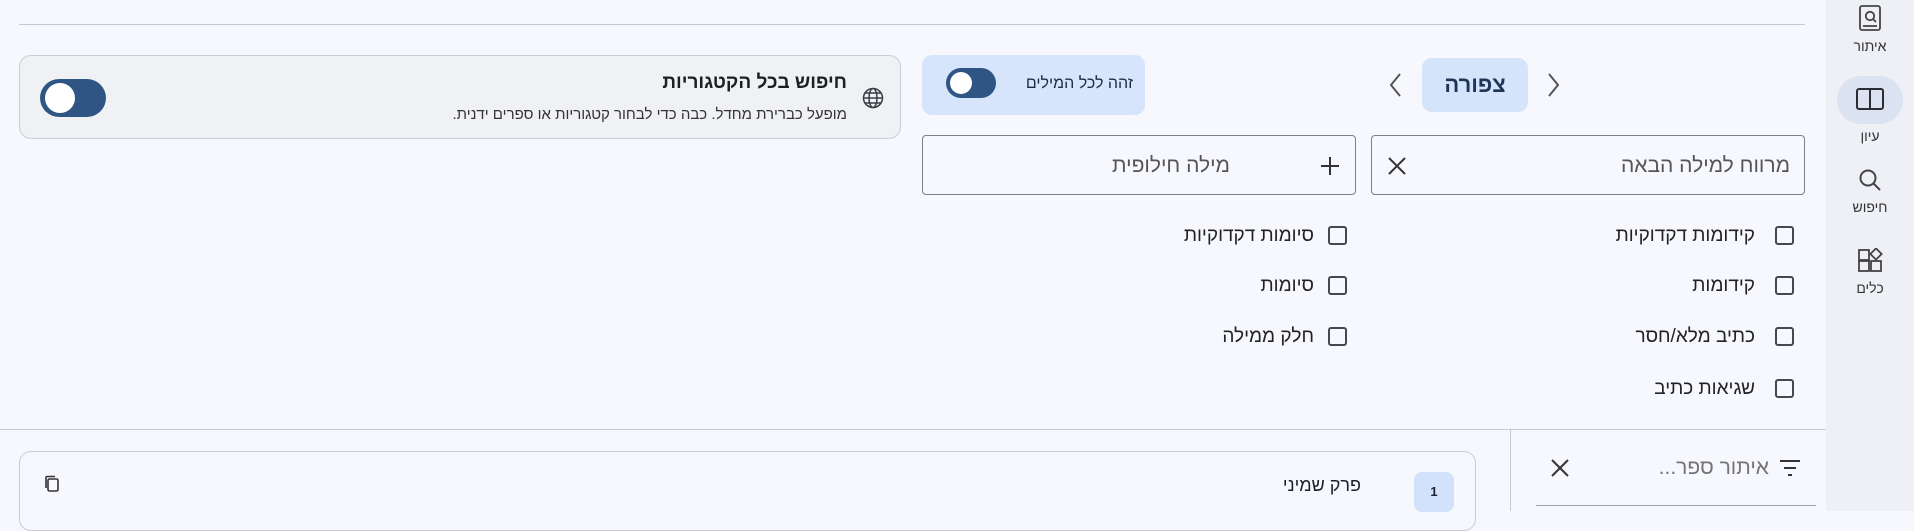  I want to click on nav-item-locate: איתור, so click(1870, 29).